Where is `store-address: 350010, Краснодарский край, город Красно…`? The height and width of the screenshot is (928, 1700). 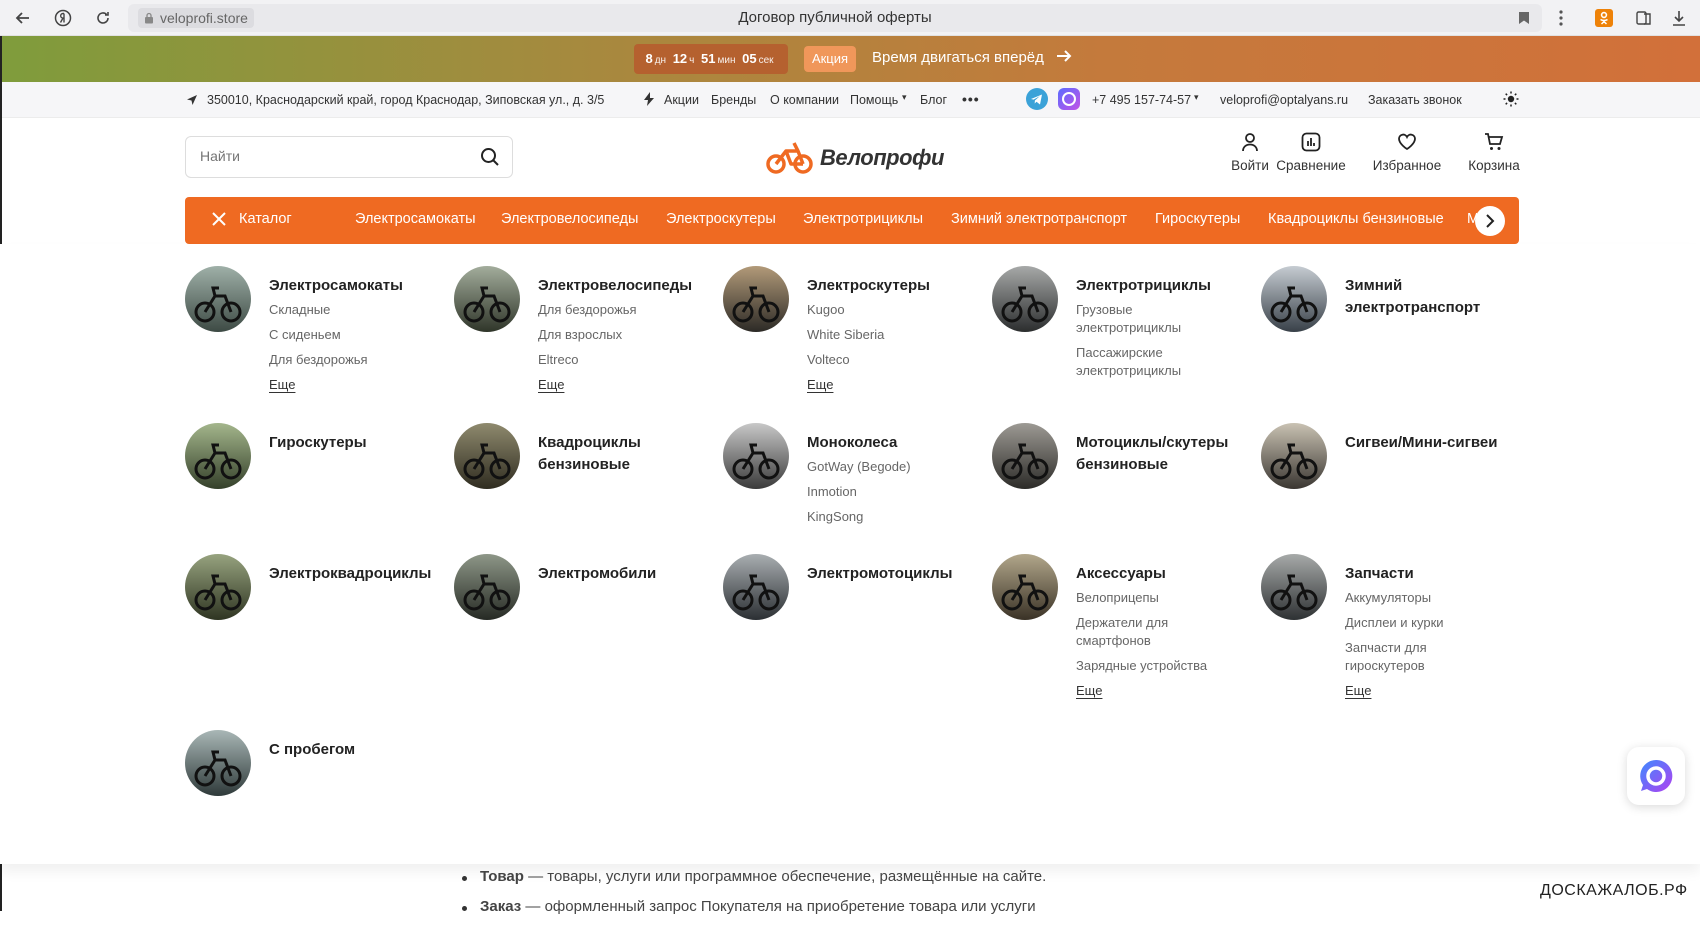 store-address: 350010, Краснодарский край, город Красно… is located at coordinates (405, 100).